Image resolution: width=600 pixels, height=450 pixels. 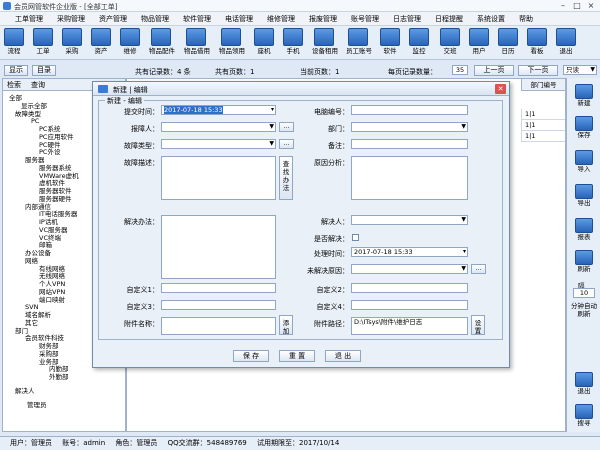 What do you see at coordinates (479, 43) in the screenshot?
I see `toolbar-user-button: 用户` at bounding box center [479, 43].